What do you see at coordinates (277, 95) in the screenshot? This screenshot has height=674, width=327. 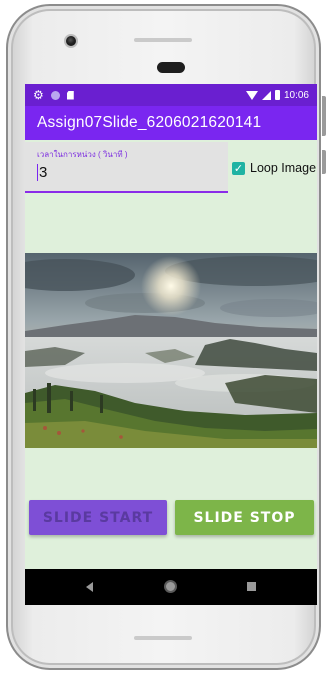 I see `battery-icon` at bounding box center [277, 95].